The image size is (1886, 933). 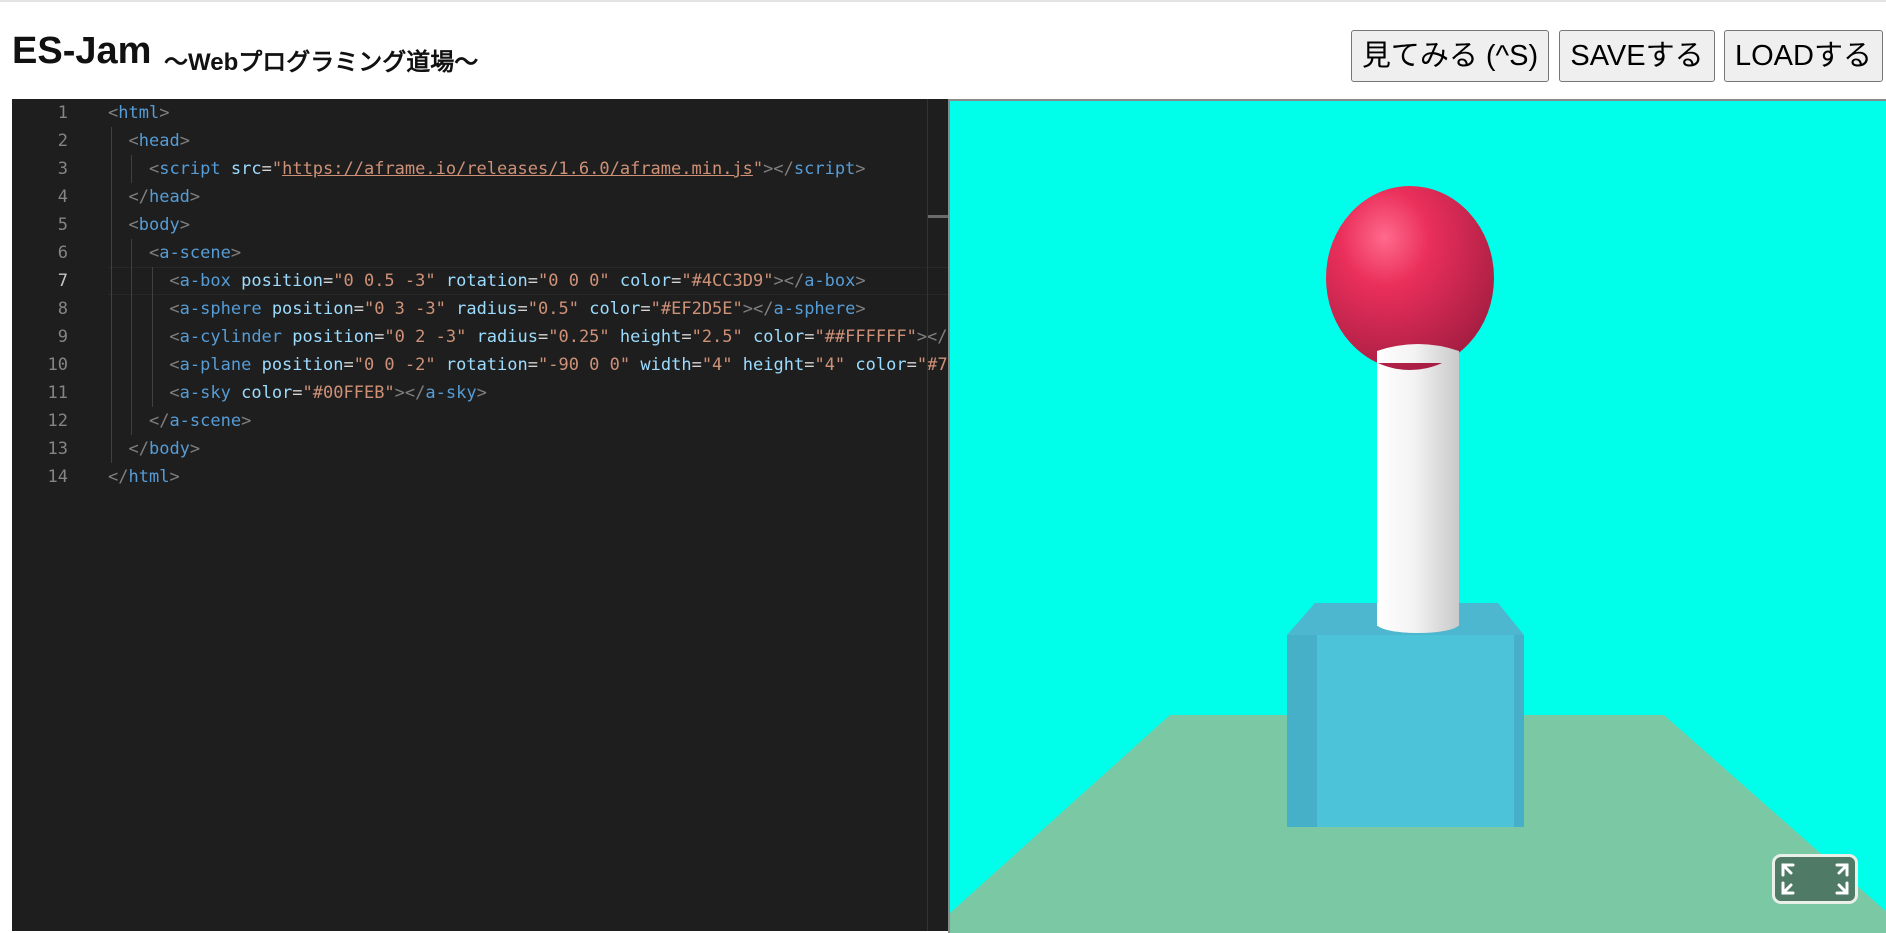 What do you see at coordinates (159, 225) in the screenshot?
I see `code-token: body` at bounding box center [159, 225].